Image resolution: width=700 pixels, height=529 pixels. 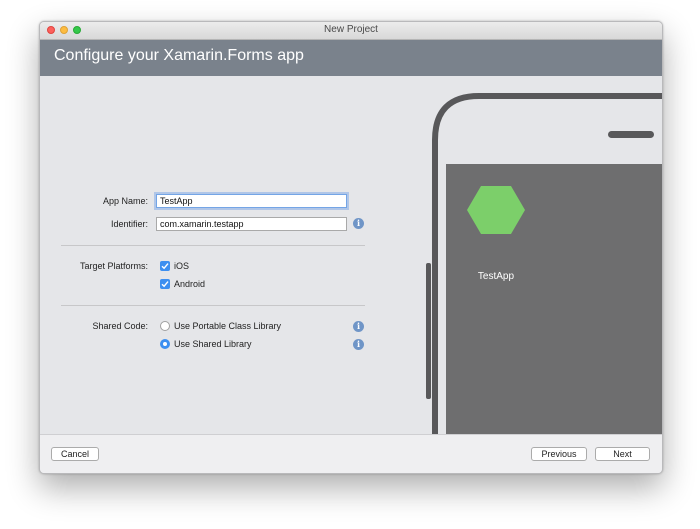 I want to click on title-bar: New Project, so click(x=351, y=31).